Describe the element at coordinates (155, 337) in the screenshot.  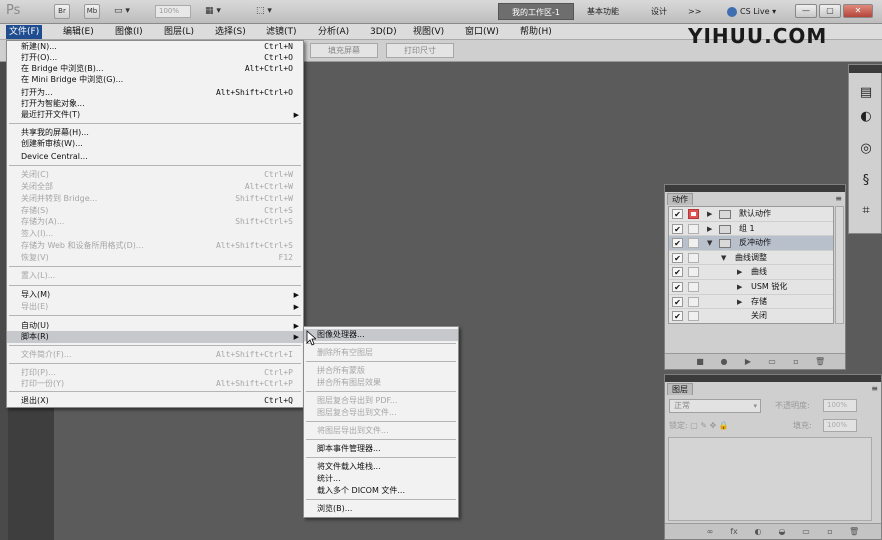
I see `menu-item-scripts: 脚本(R) ▶` at that location.